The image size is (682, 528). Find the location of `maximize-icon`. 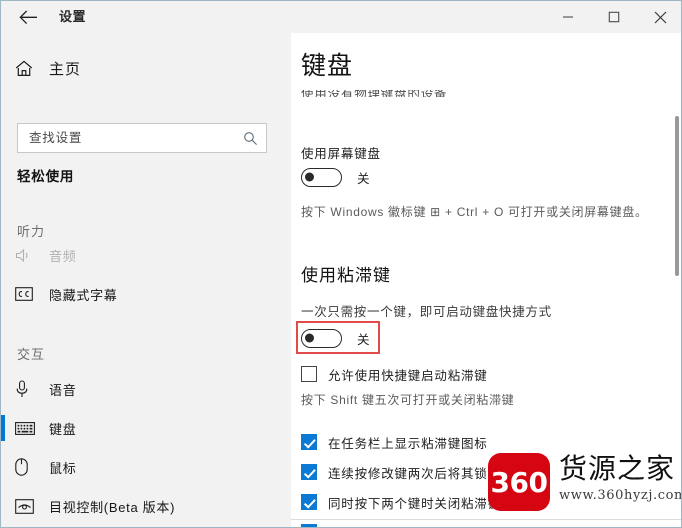

maximize-icon is located at coordinates (614, 17).